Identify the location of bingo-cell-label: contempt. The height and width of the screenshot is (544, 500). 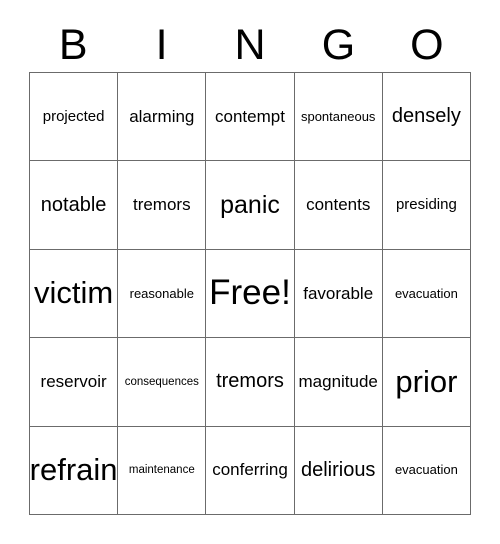
(250, 116).